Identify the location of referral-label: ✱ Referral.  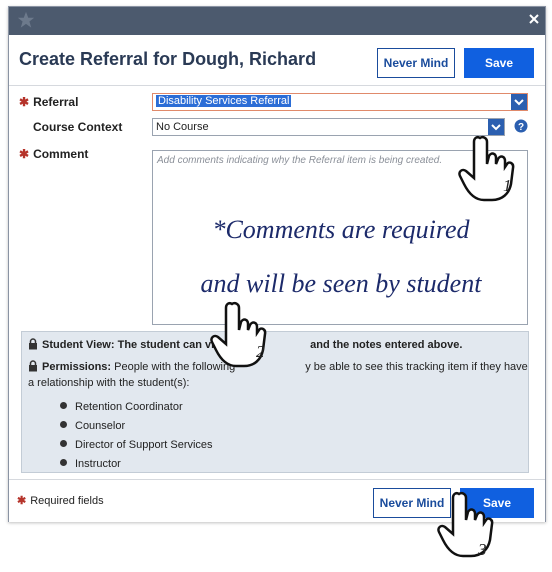
(49, 102).